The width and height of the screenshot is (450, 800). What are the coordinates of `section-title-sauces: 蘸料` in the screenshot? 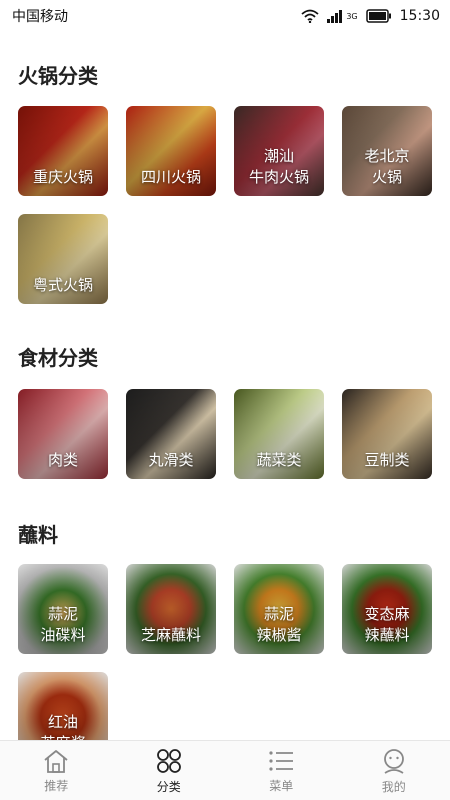 It's located at (38, 535).